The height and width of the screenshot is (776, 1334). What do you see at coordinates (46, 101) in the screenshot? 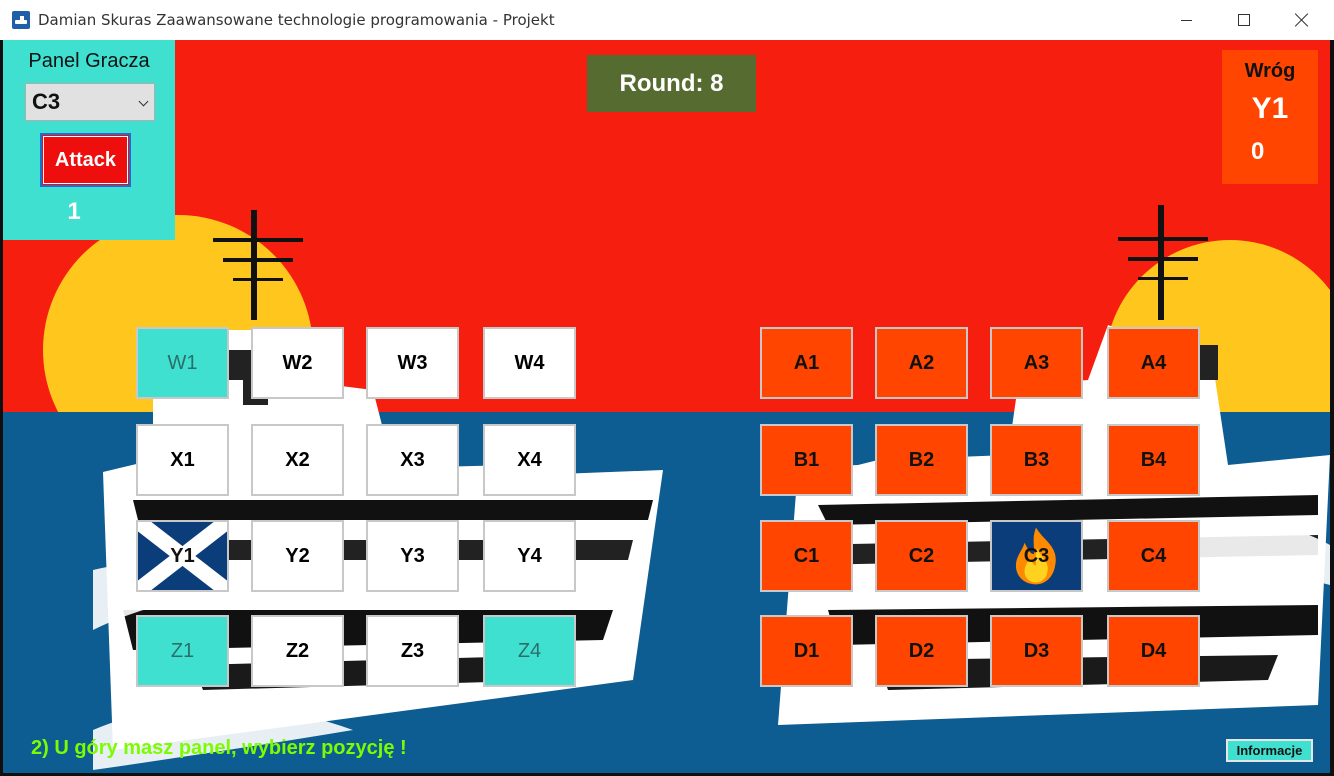
I see `position-select-value: C3` at bounding box center [46, 101].